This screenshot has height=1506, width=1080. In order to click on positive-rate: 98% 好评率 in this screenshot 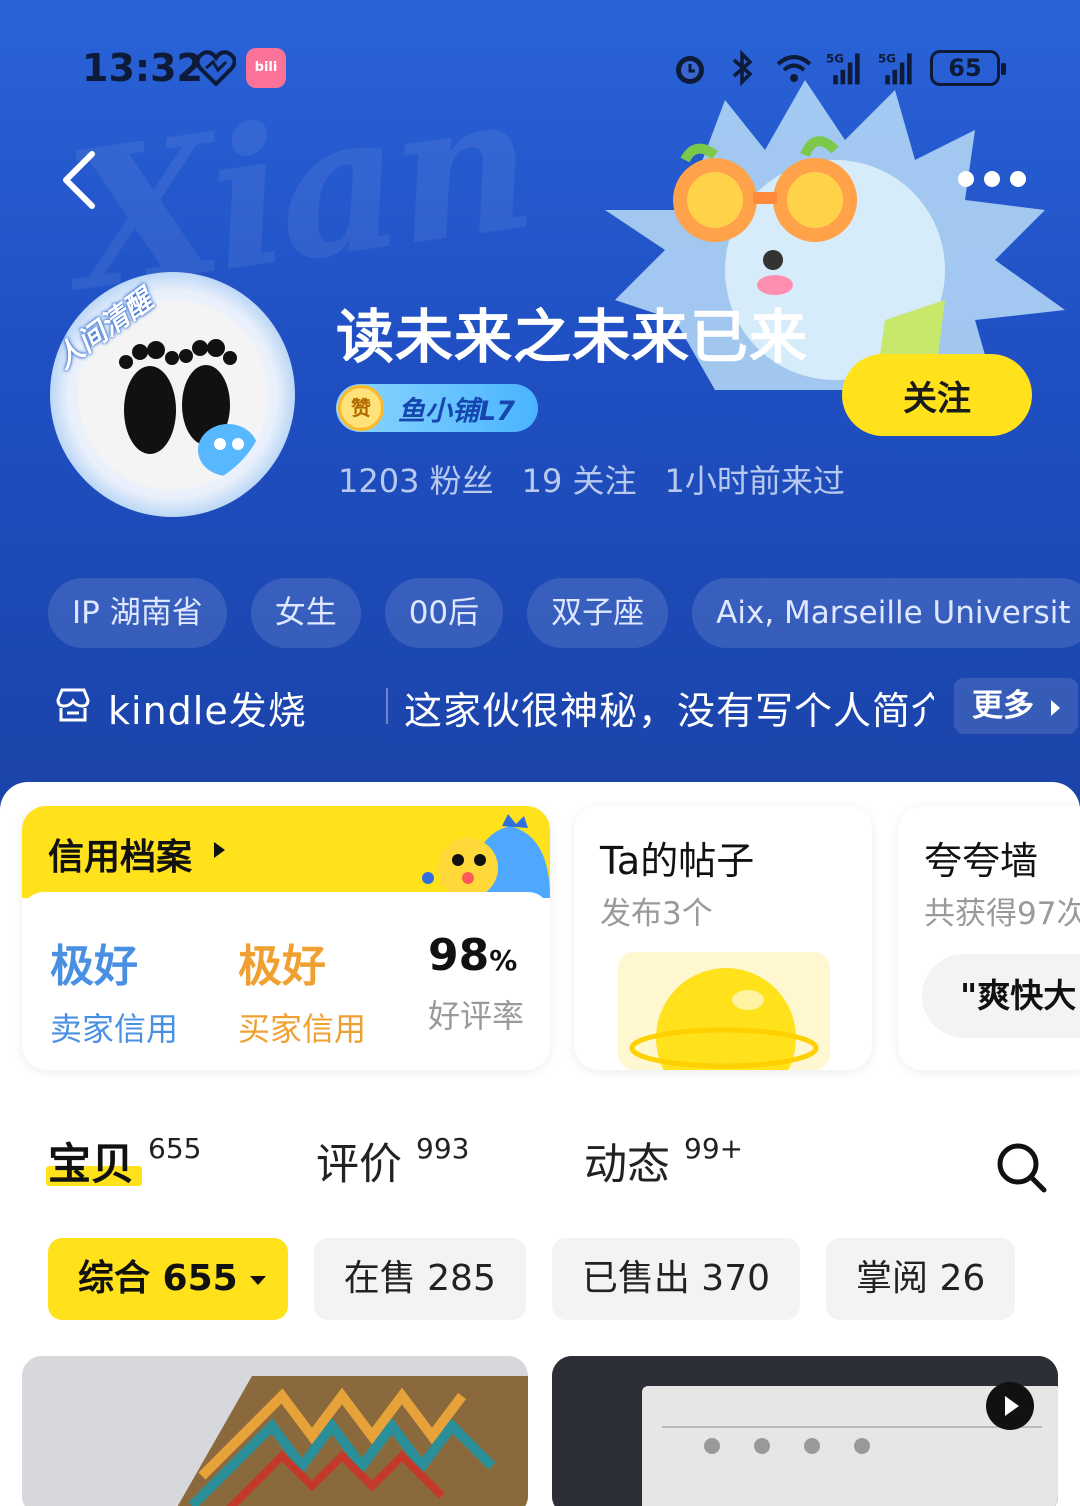, I will do `click(476, 983)`.